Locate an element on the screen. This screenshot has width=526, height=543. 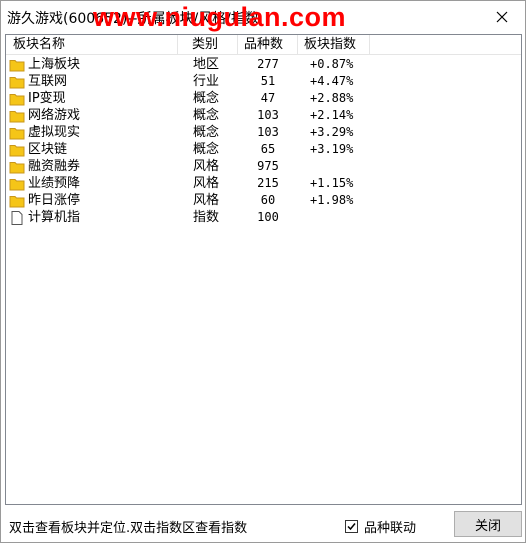
sector-name-text: 上海板块 is located at coordinates (54, 64).